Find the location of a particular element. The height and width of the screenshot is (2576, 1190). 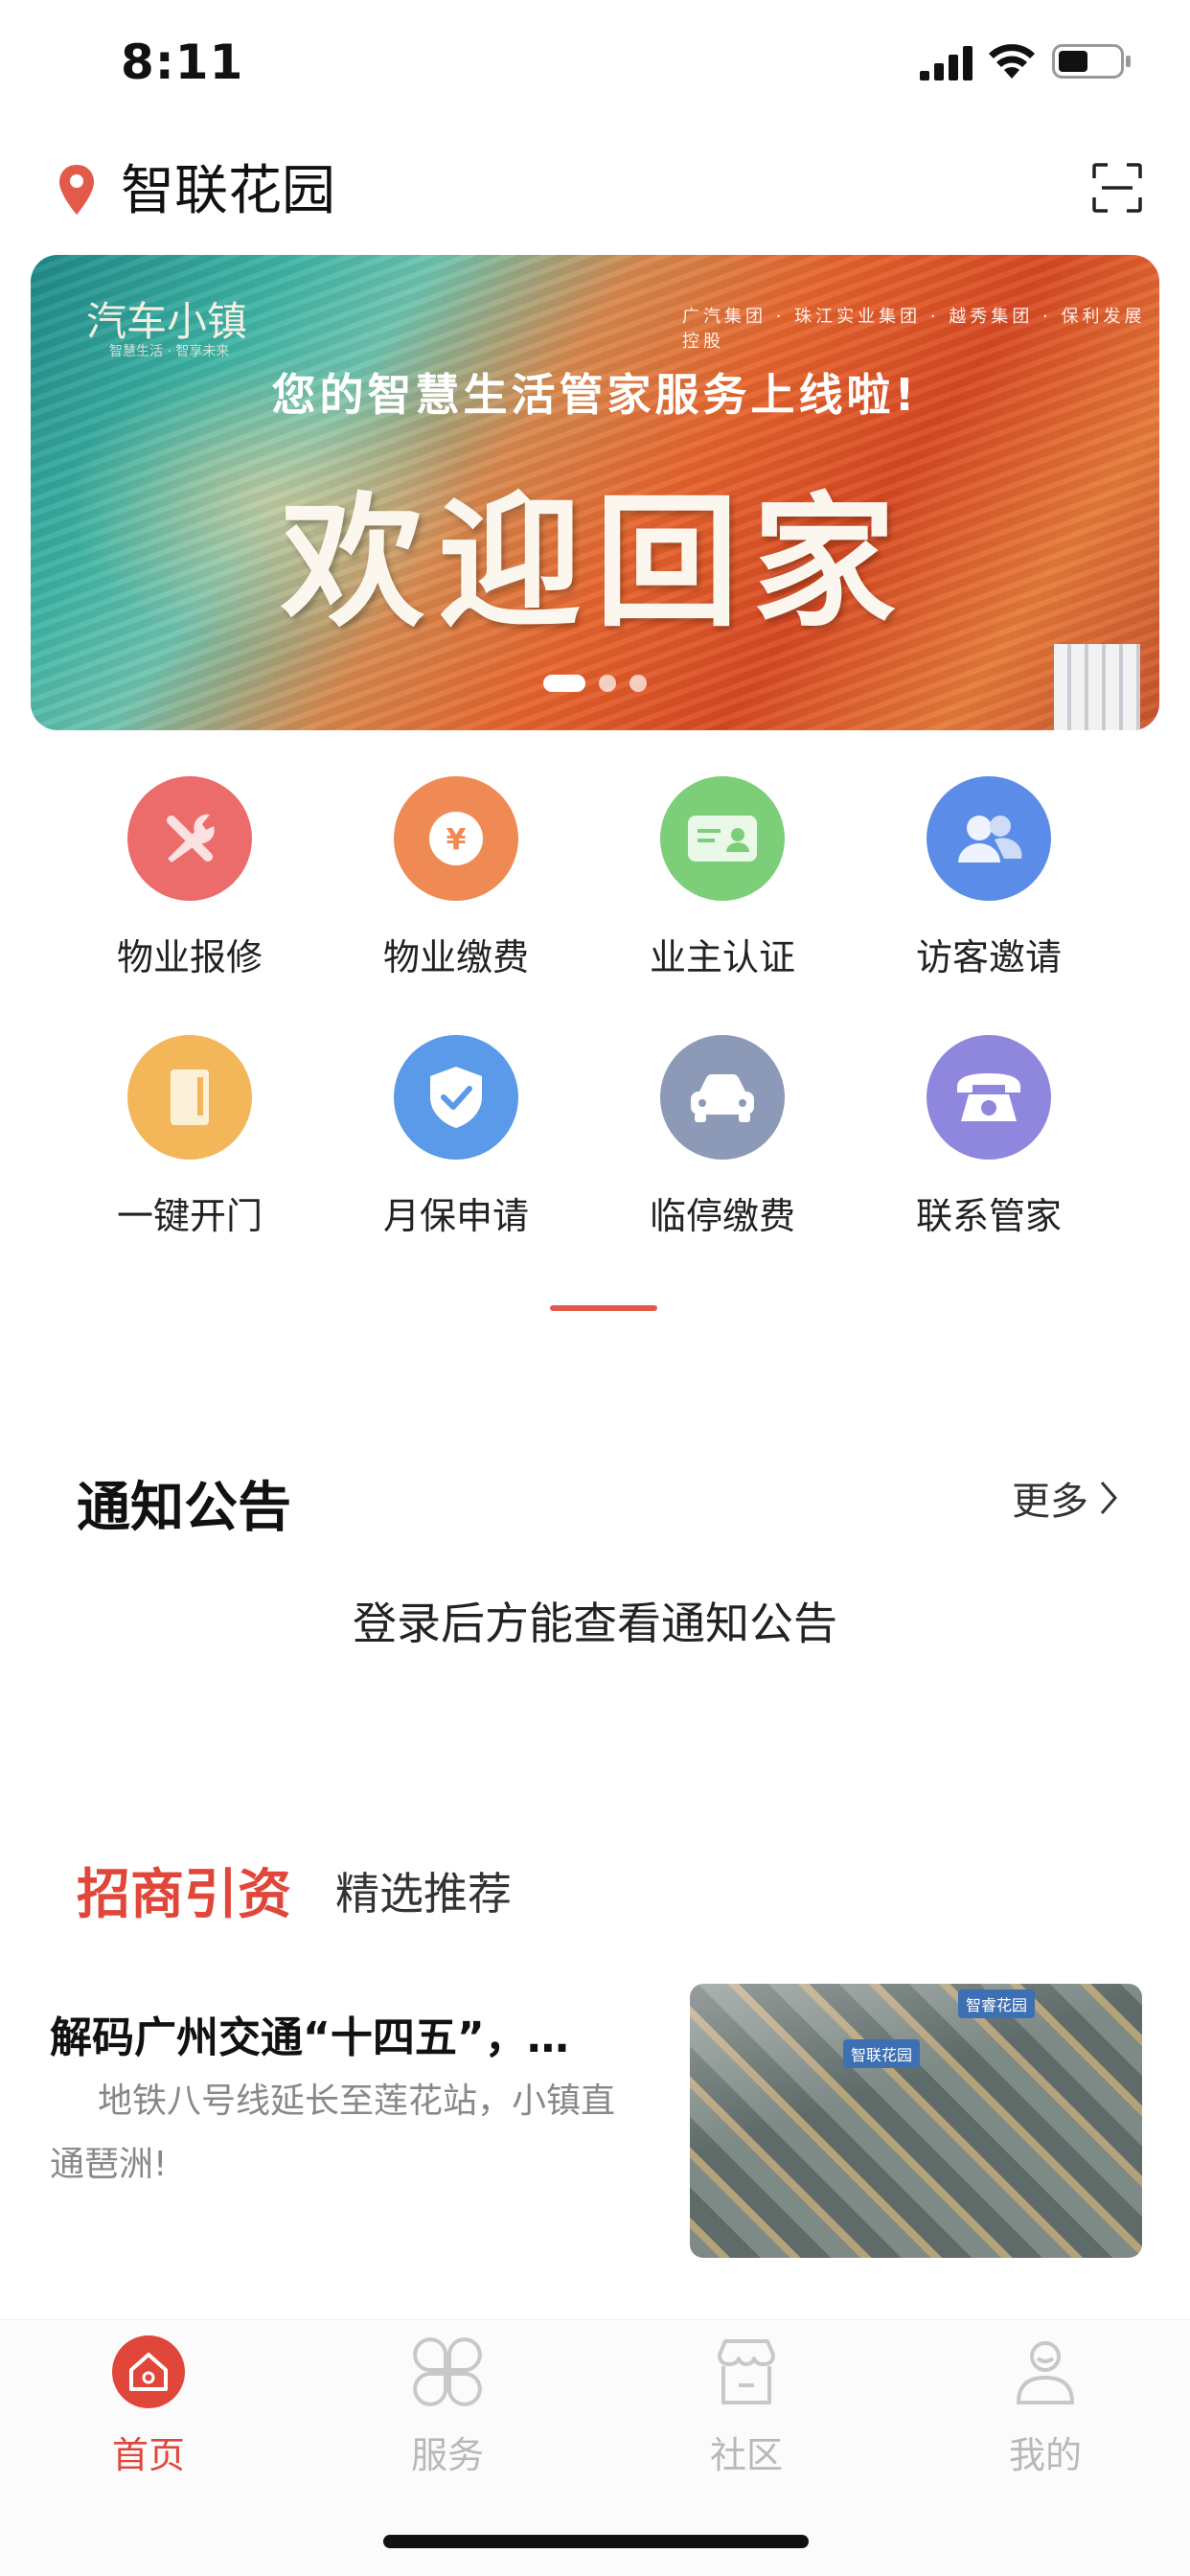

service-monthly-parking: 月保申请 is located at coordinates (456, 1137).